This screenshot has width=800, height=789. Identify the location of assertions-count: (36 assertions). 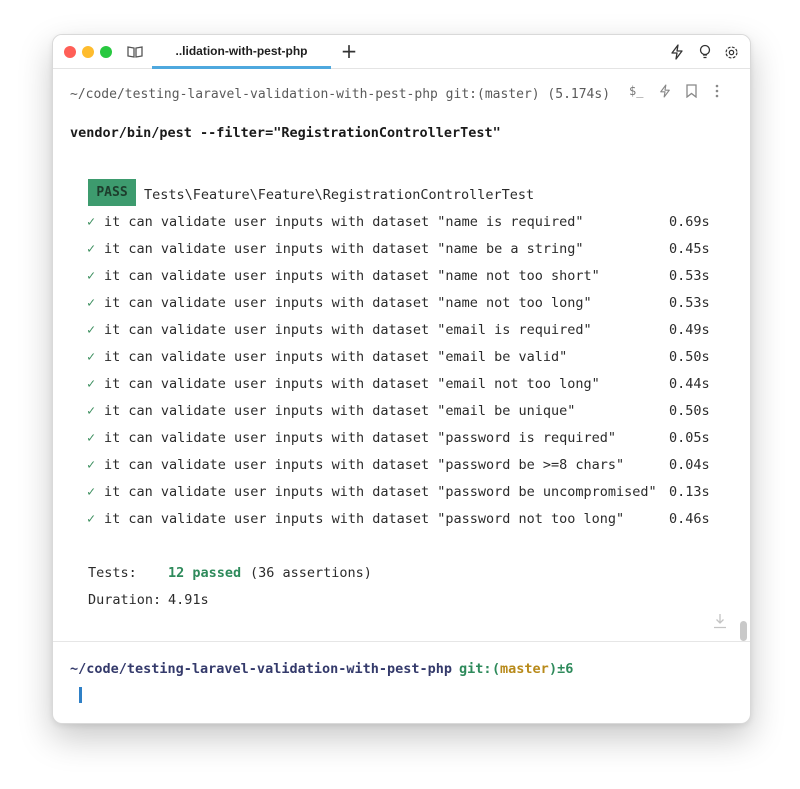
(311, 573).